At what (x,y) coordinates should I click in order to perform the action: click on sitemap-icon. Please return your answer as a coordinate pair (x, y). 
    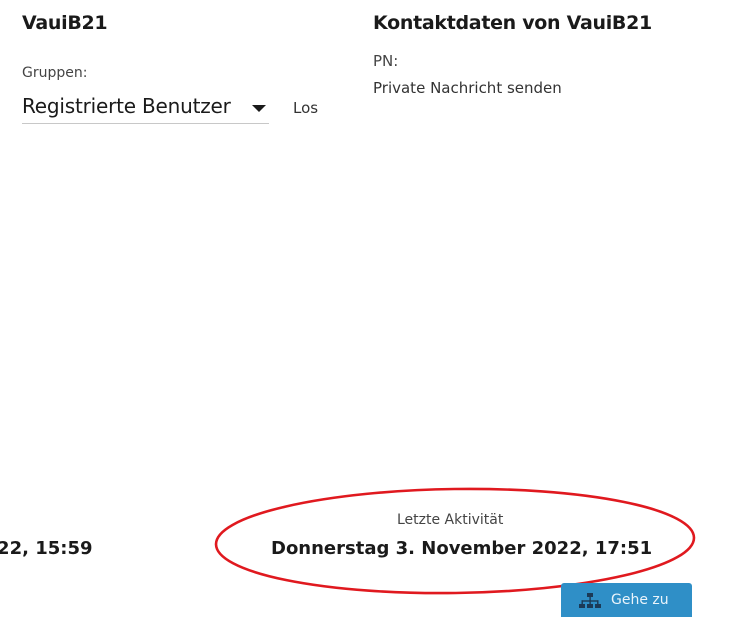
    Looking at the image, I should click on (590, 600).